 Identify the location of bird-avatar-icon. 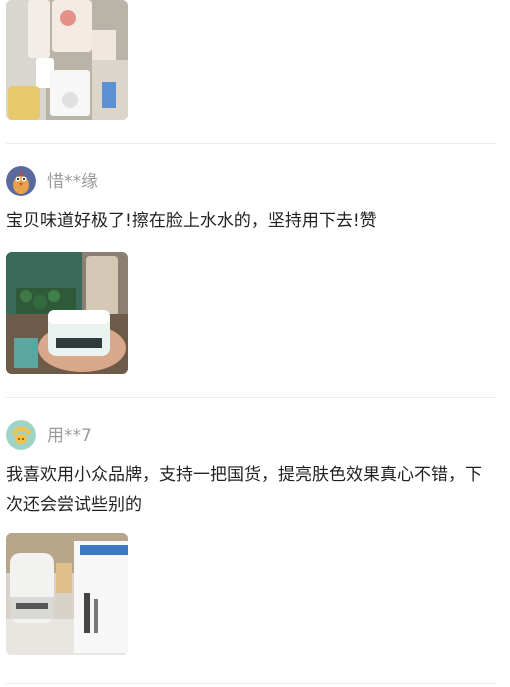
(21, 181).